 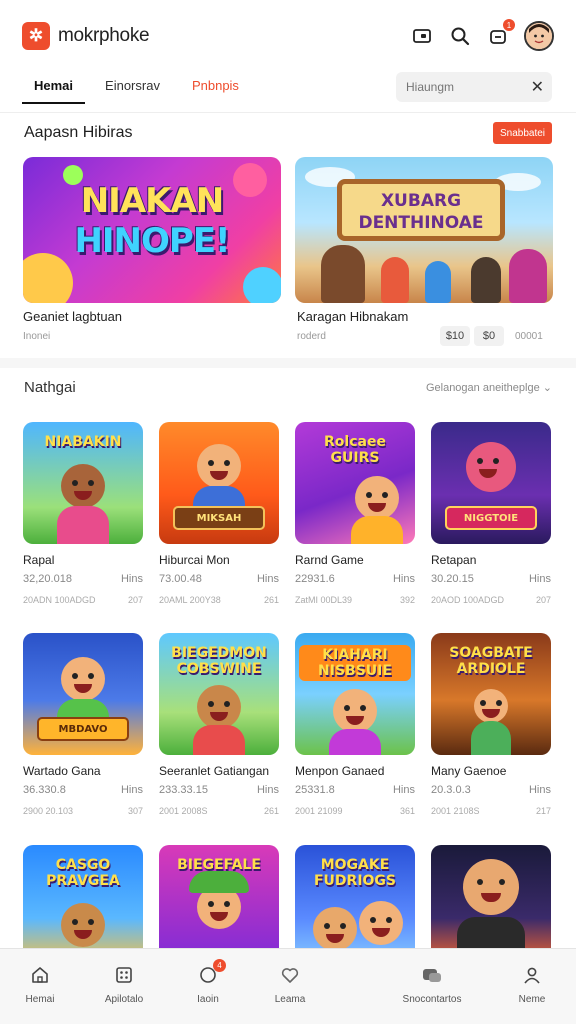 What do you see at coordinates (36, 36) in the screenshot?
I see `app-logo-icon: ✲` at bounding box center [36, 36].